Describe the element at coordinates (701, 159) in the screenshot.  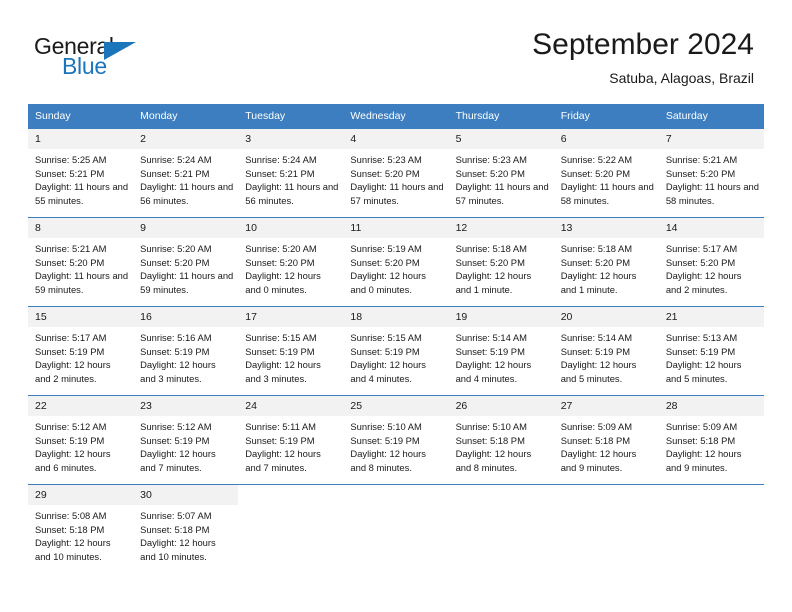
I see `sunrise-time: Sunrise: 5:21 AM` at that location.